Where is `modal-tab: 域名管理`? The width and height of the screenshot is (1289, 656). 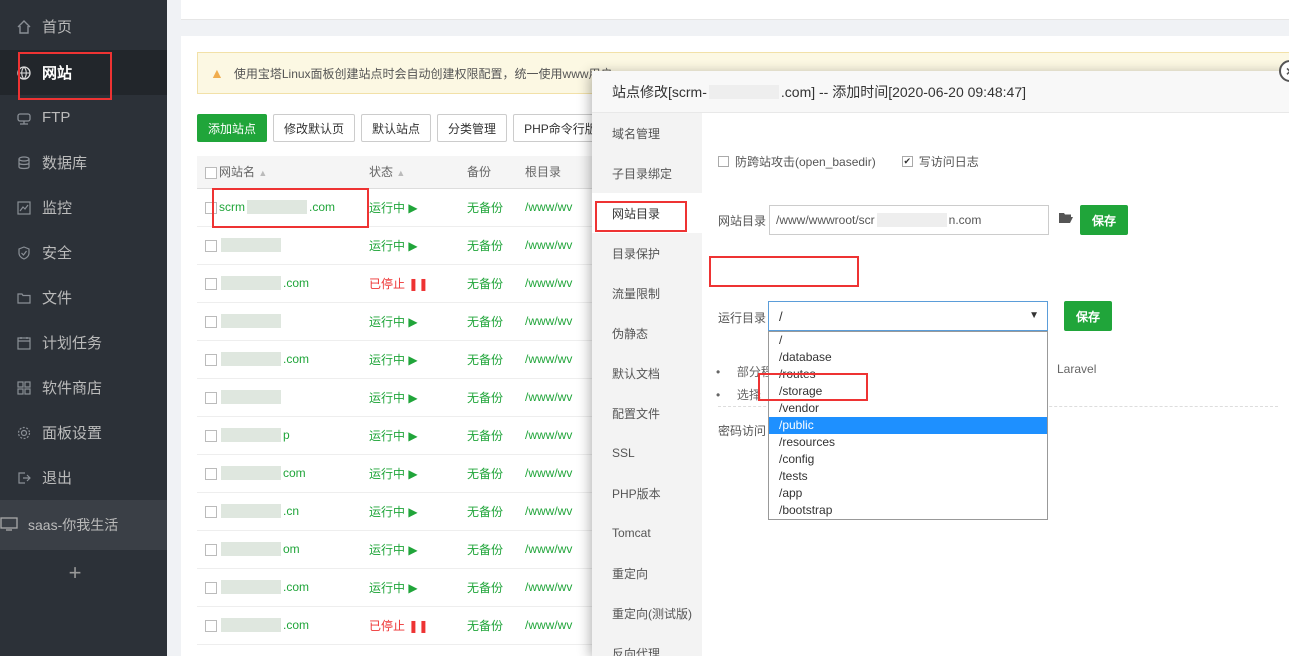 modal-tab: 域名管理 is located at coordinates (647, 133).